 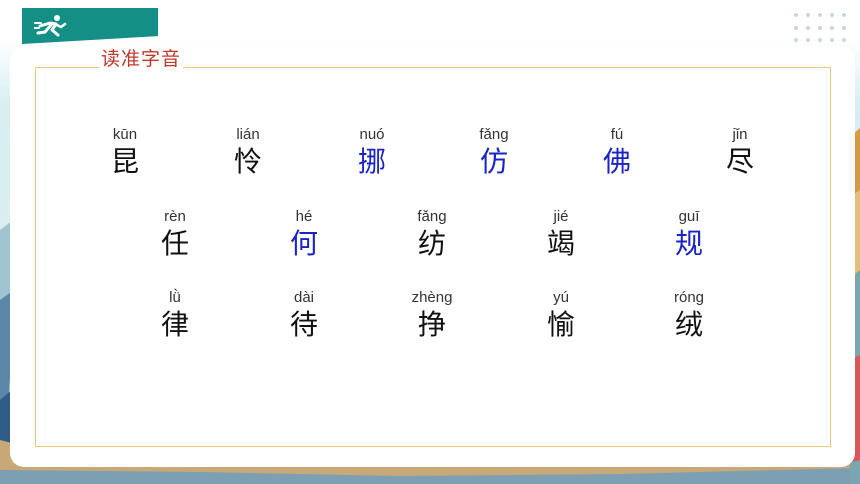 I want to click on character-entry: guī 规, so click(x=689, y=235).